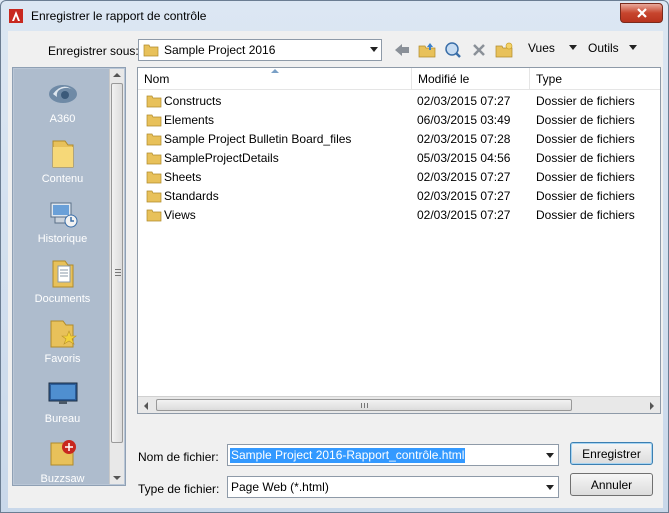 This screenshot has width=669, height=513. What do you see at coordinates (280, 487) in the screenshot?
I see `filetype-value: Page Web (*.html)` at bounding box center [280, 487].